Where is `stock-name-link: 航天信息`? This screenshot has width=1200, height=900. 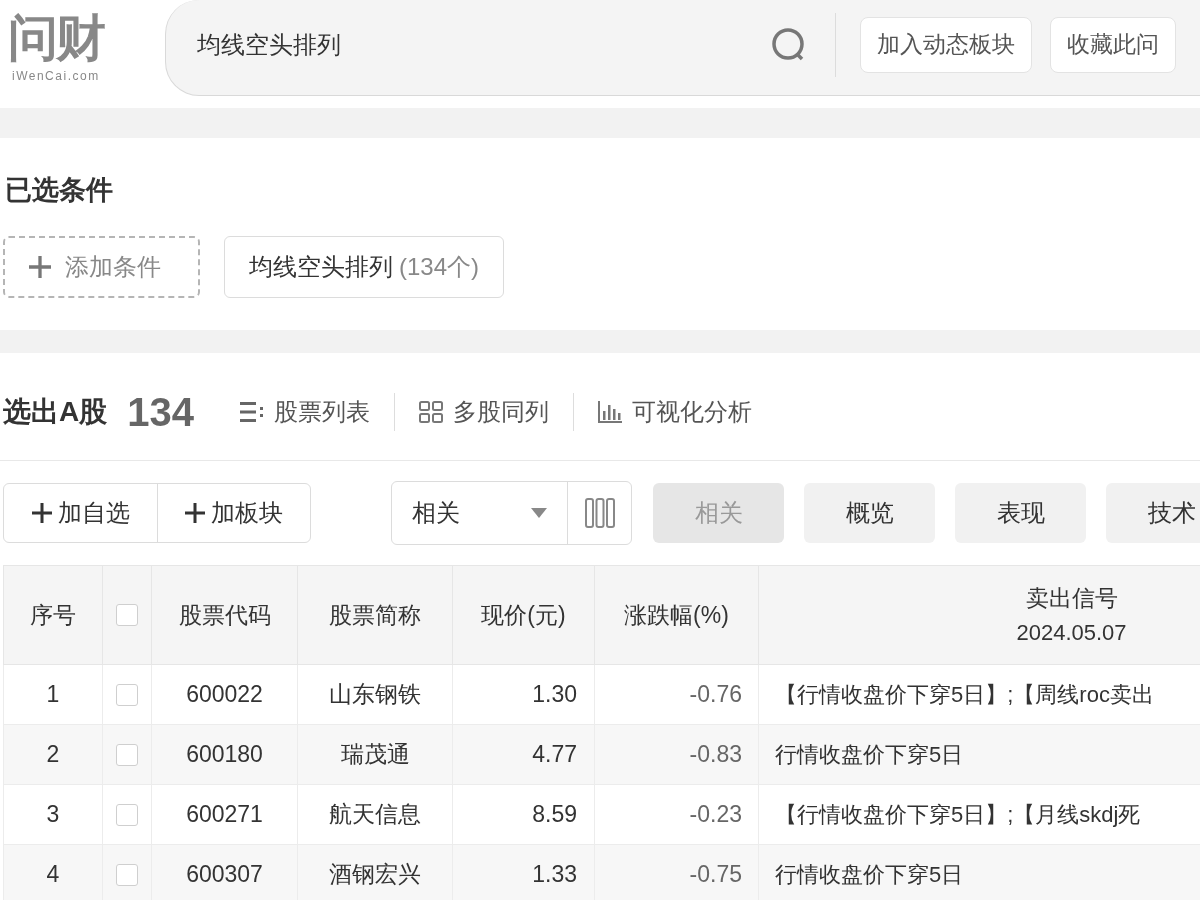
stock-name-link: 航天信息 is located at coordinates (375, 814).